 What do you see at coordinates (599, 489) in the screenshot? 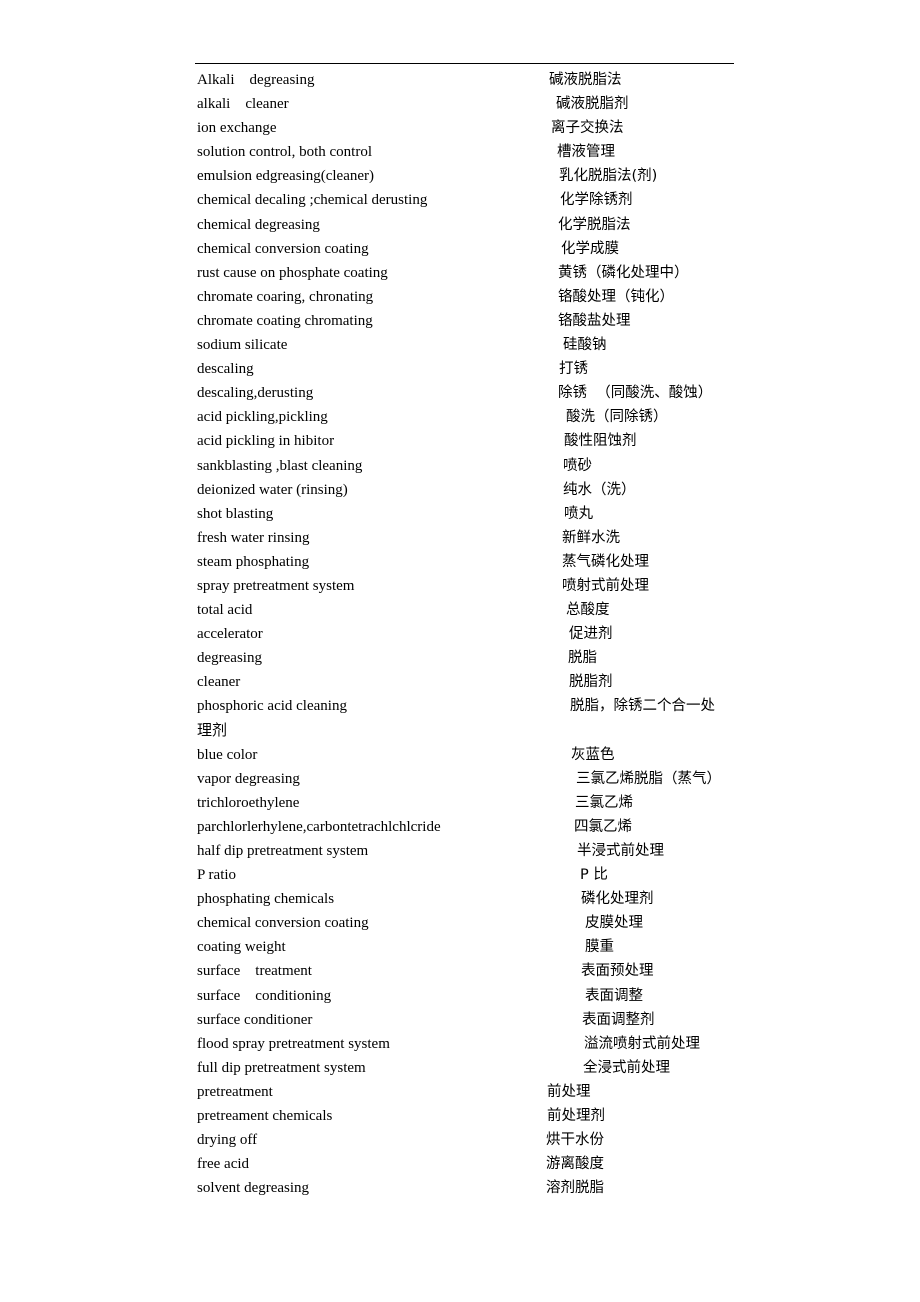
I see `term-chinese: 纯水（洗）` at bounding box center [599, 489].